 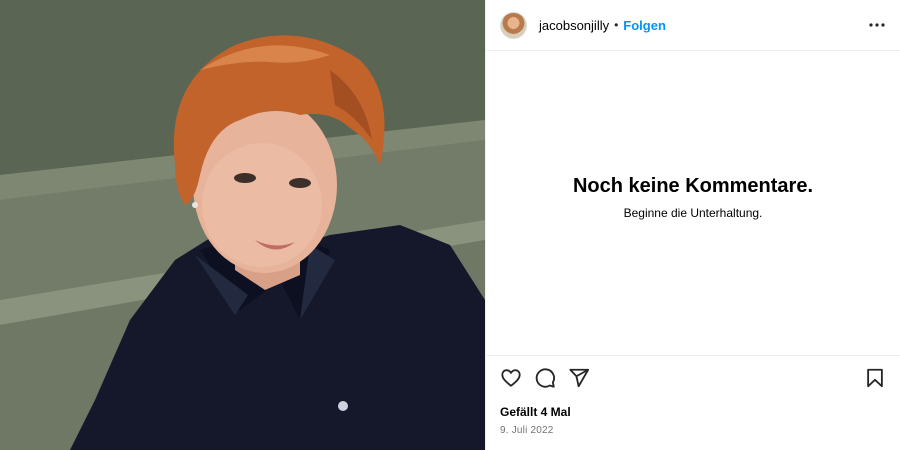 What do you see at coordinates (644, 25) in the screenshot?
I see `follow-button: Folgen` at bounding box center [644, 25].